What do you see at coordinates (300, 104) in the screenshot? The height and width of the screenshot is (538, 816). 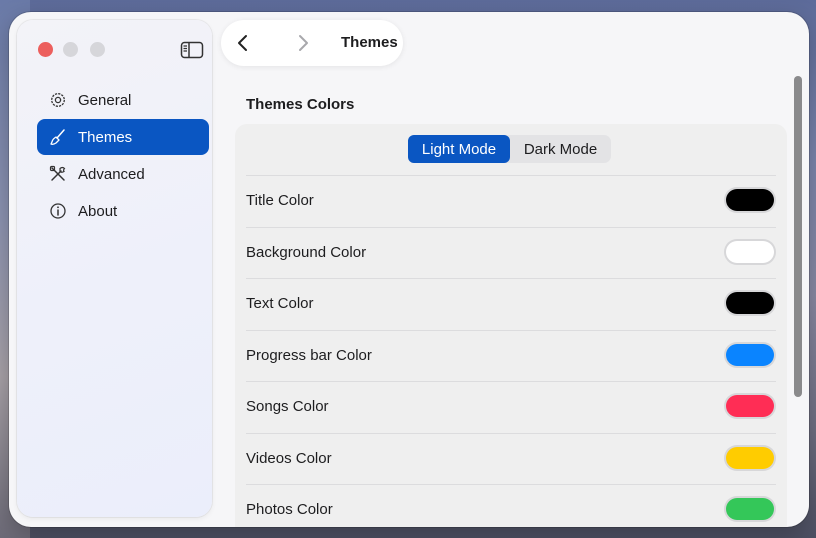 I see `section-title: Themes Colors` at bounding box center [300, 104].